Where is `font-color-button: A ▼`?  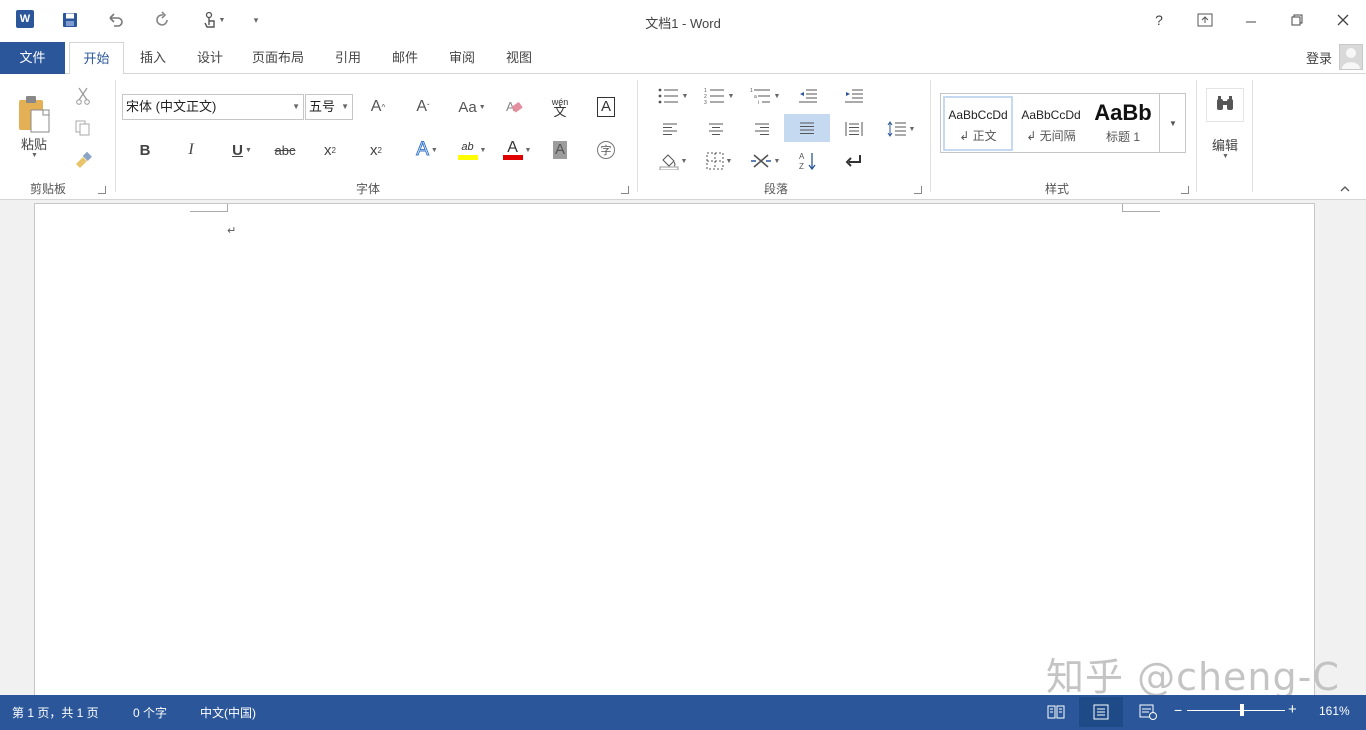
font-color-button: A ▼ is located at coordinates (517, 150).